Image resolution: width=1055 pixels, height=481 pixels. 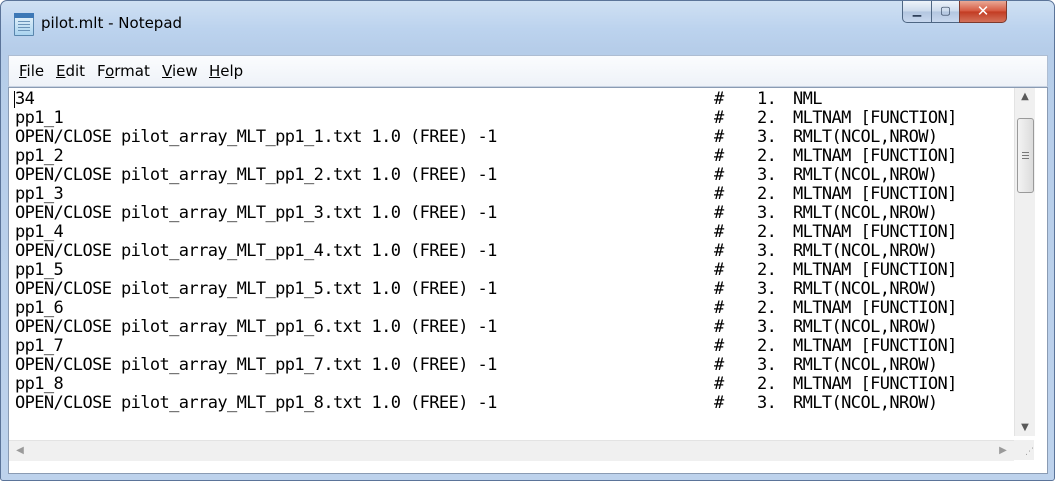 What do you see at coordinates (767, 99) in the screenshot?
I see `line-comment-number: 1.` at bounding box center [767, 99].